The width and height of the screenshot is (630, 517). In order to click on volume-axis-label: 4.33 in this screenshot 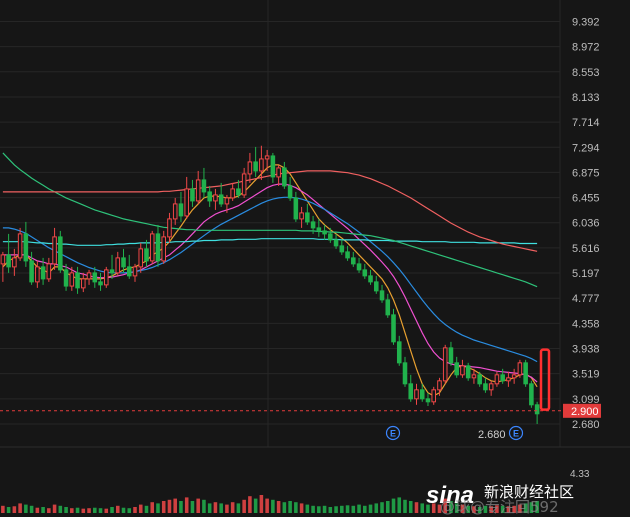, I will do `click(580, 474)`.